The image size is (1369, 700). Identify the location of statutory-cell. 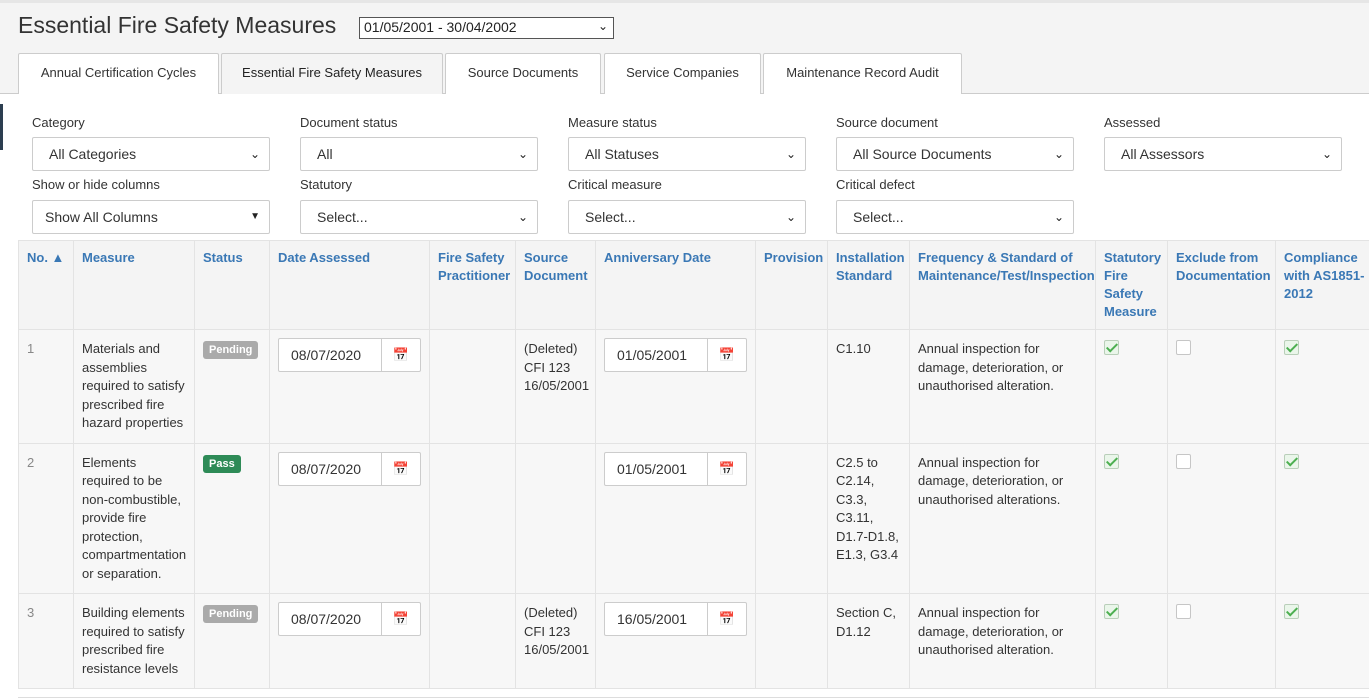
(1131, 518).